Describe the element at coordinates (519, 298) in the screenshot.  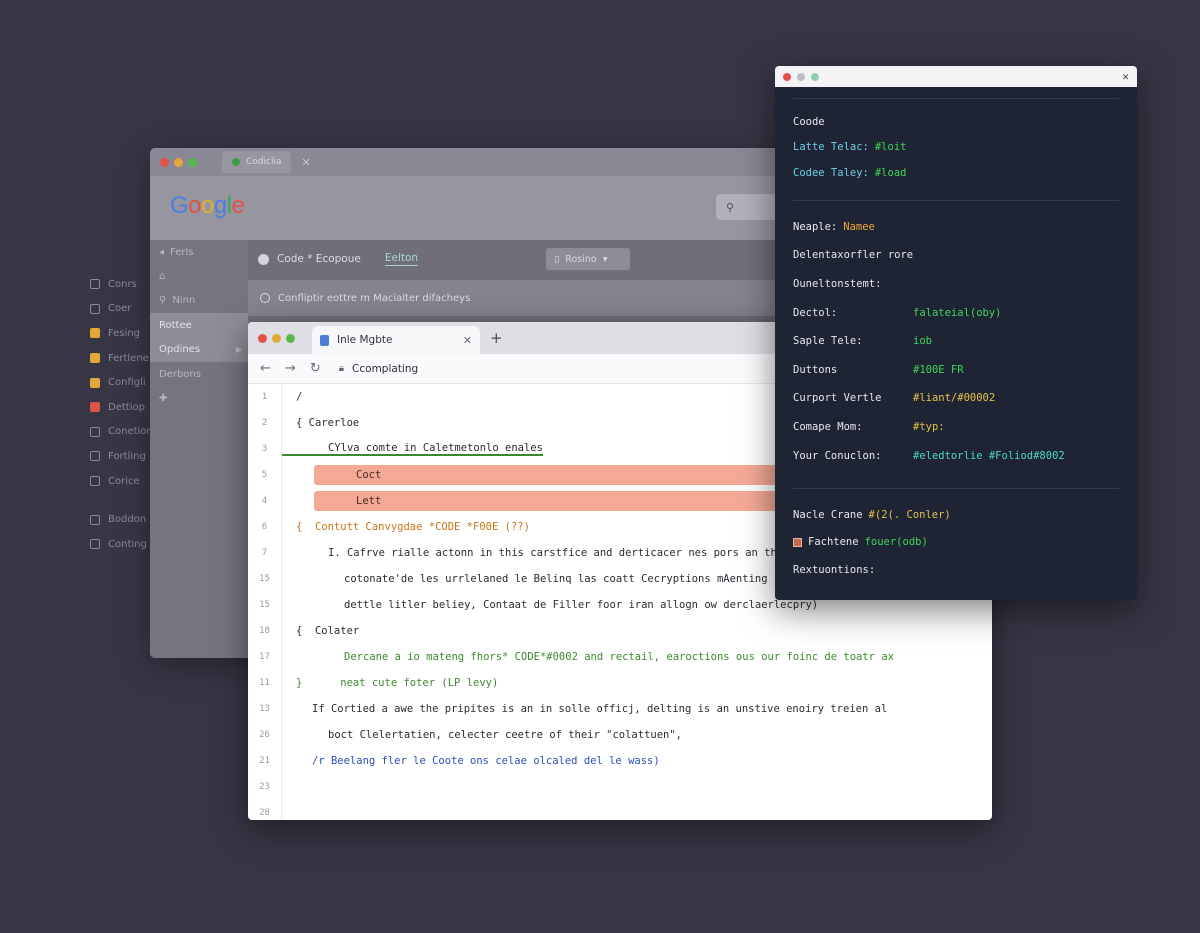
I see `back-notice-bar: Confliptir eottre m Macialter difacheys` at that location.